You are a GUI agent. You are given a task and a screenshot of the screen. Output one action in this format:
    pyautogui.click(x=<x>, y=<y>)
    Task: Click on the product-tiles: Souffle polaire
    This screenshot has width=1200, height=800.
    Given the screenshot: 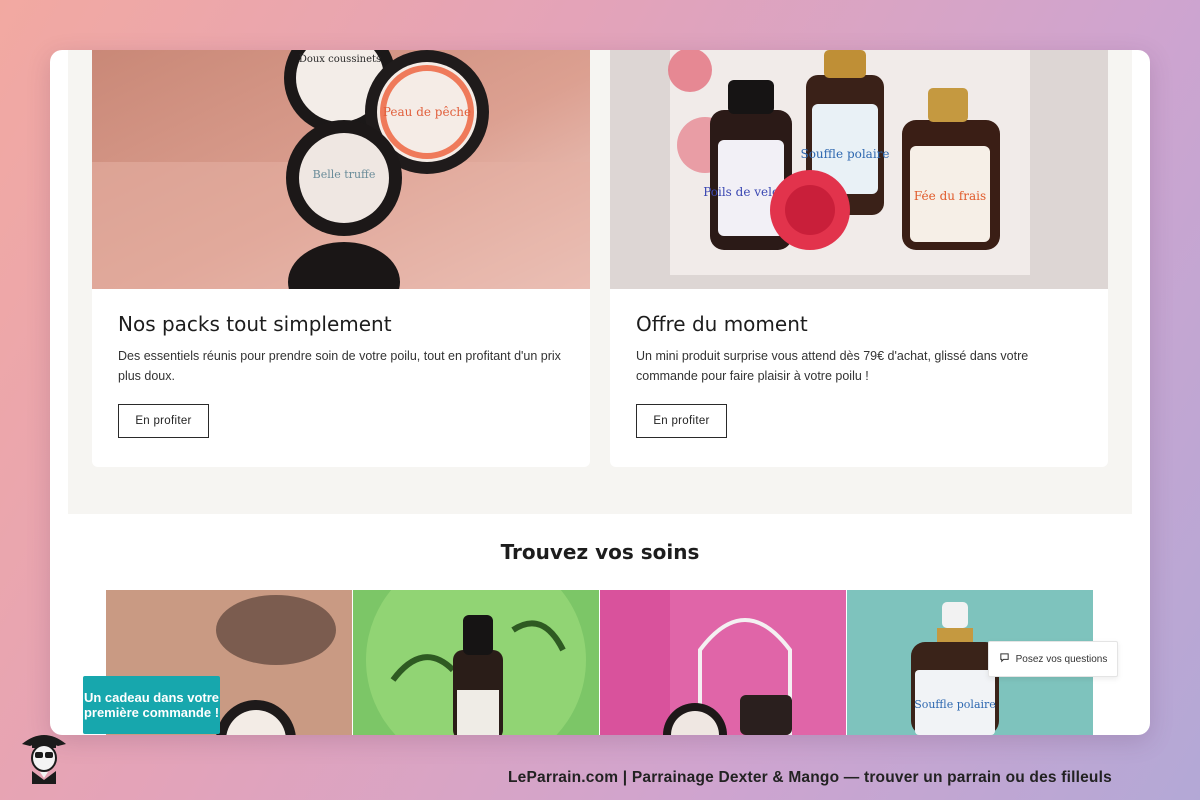 What is the action you would take?
    pyautogui.click(x=600, y=662)
    